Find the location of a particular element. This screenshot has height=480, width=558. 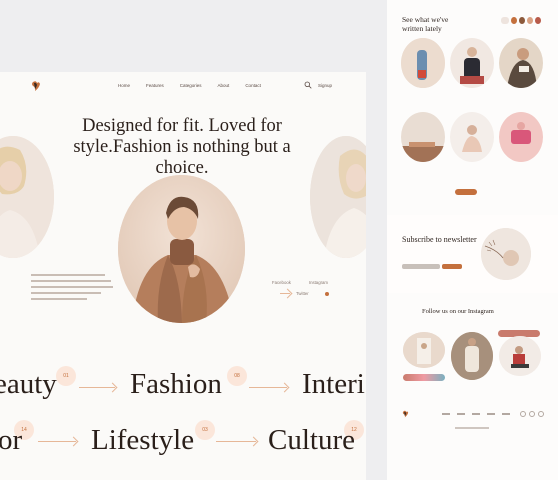

facebook-link: Facebook is located at coordinates (281, 282).